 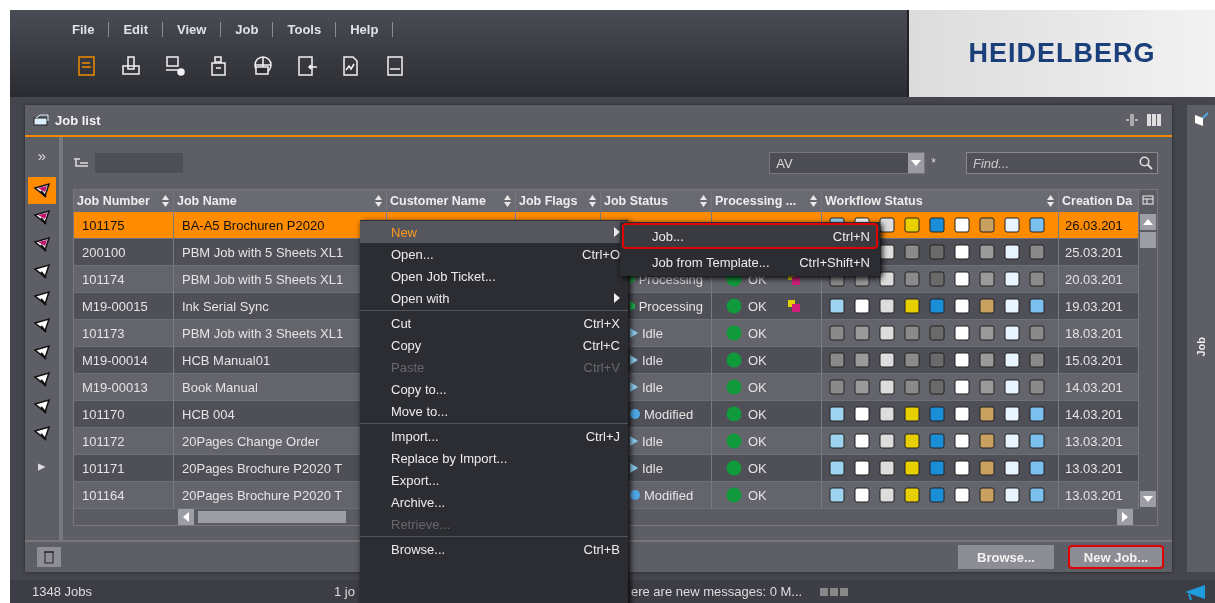 What do you see at coordinates (1094, 252) in the screenshot?
I see `table-cell: 25.03.201` at bounding box center [1094, 252].